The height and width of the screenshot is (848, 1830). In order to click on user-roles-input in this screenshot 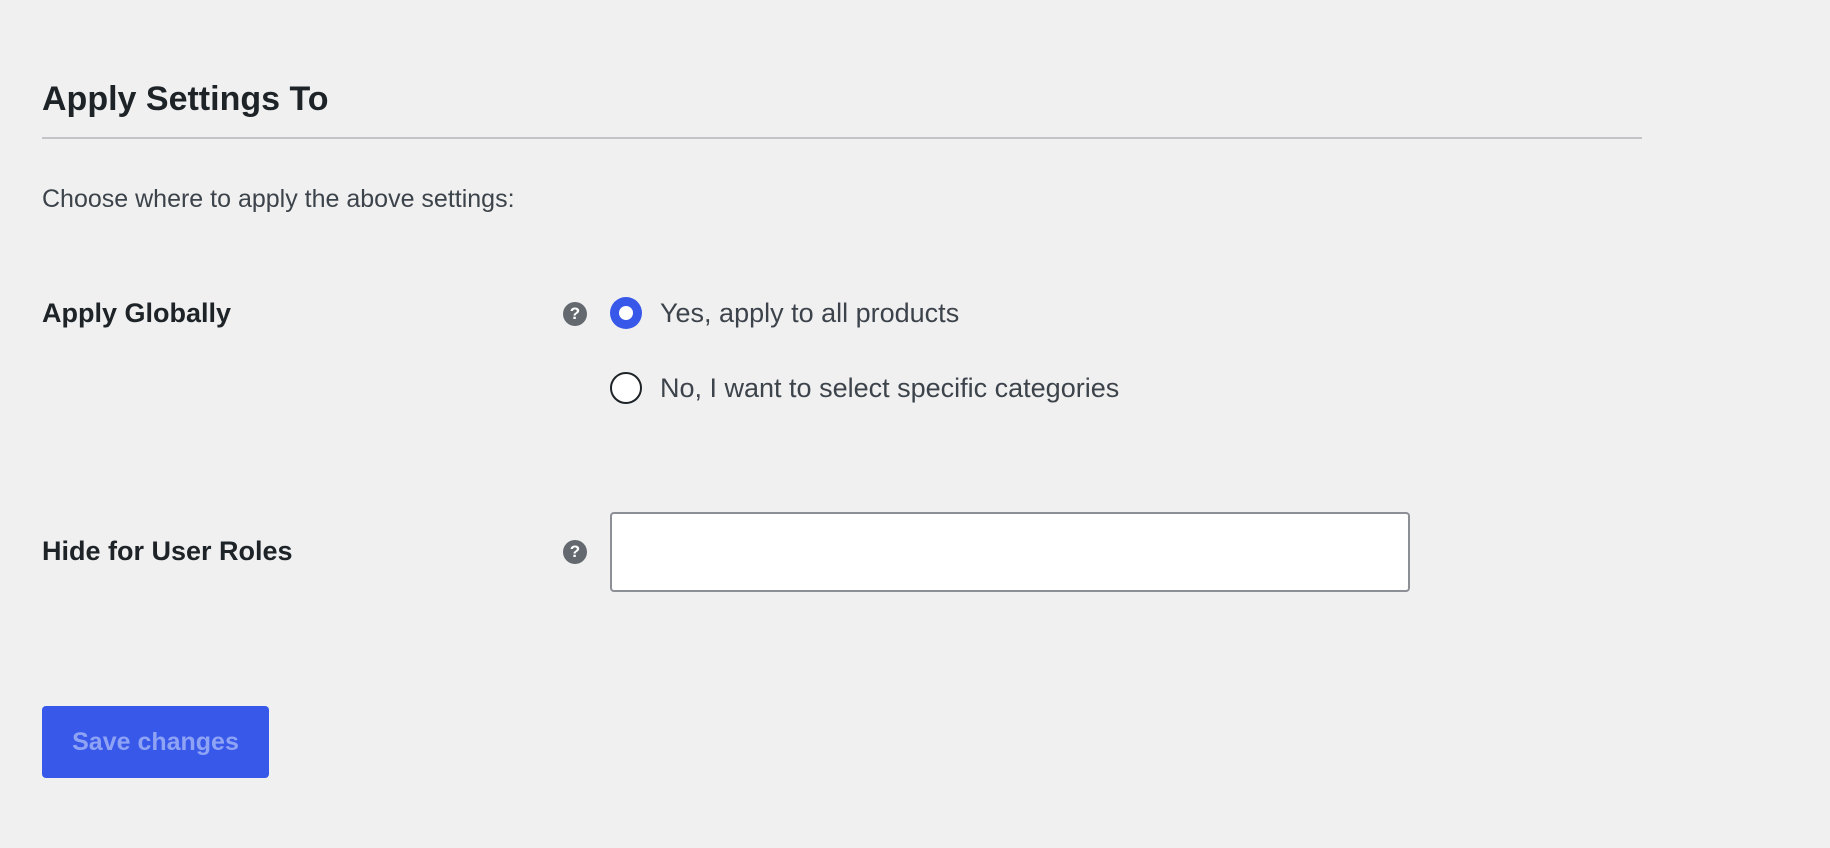, I will do `click(1010, 552)`.